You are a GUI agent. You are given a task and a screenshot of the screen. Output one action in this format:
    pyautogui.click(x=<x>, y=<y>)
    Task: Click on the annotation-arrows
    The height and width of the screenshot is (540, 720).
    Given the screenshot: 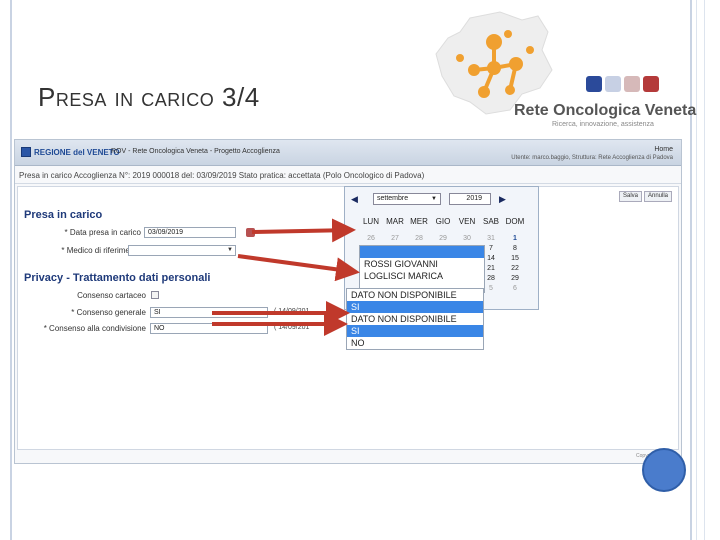 What is the action you would take?
    pyautogui.click(x=286, y=277)
    